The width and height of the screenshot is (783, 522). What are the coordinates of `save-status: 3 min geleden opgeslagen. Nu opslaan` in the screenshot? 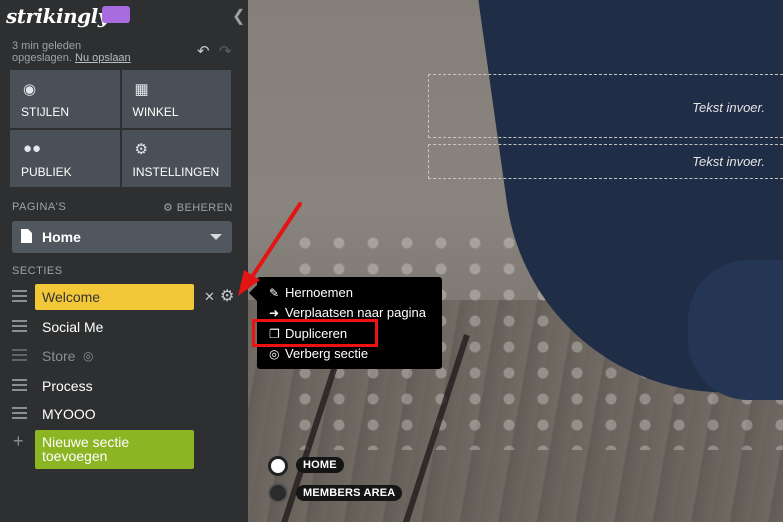 It's located at (87, 52).